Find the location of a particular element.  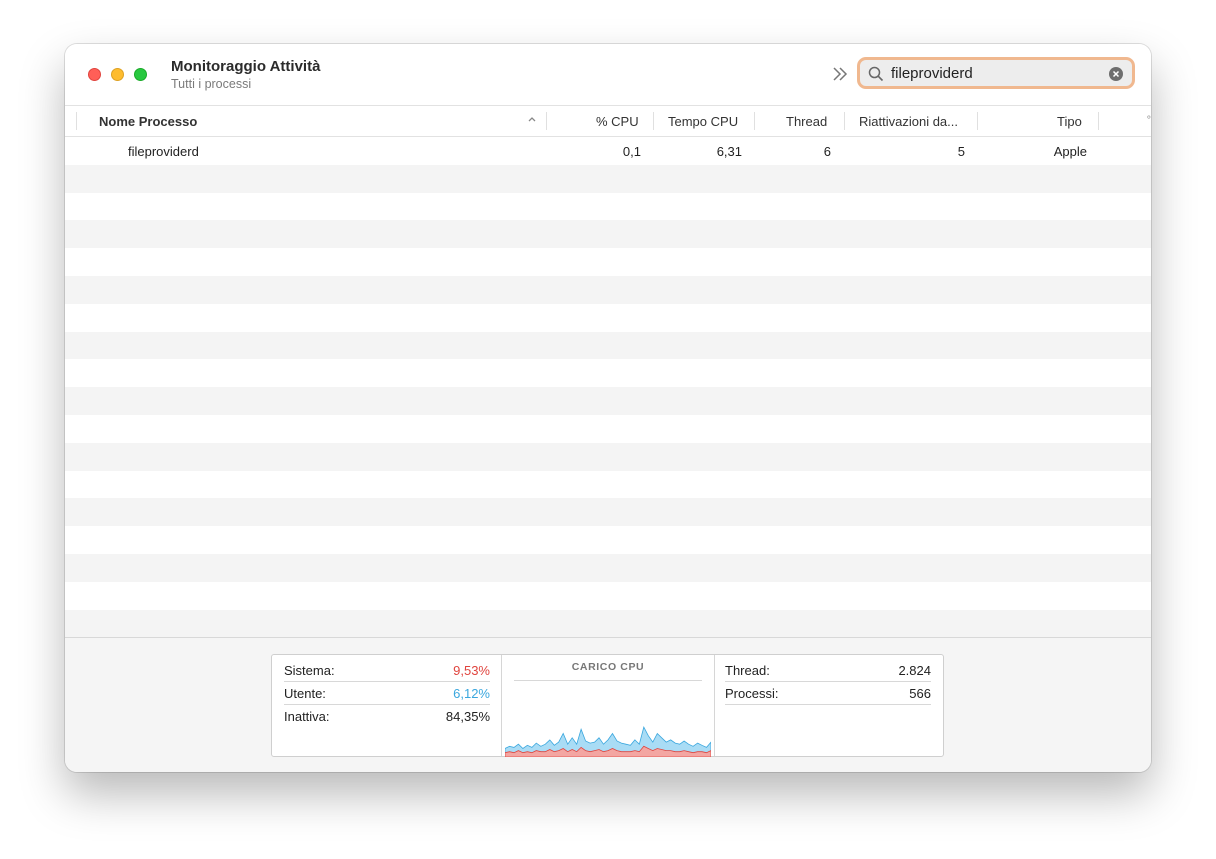

window-title: Monitoraggio Attività is located at coordinates (246, 66).